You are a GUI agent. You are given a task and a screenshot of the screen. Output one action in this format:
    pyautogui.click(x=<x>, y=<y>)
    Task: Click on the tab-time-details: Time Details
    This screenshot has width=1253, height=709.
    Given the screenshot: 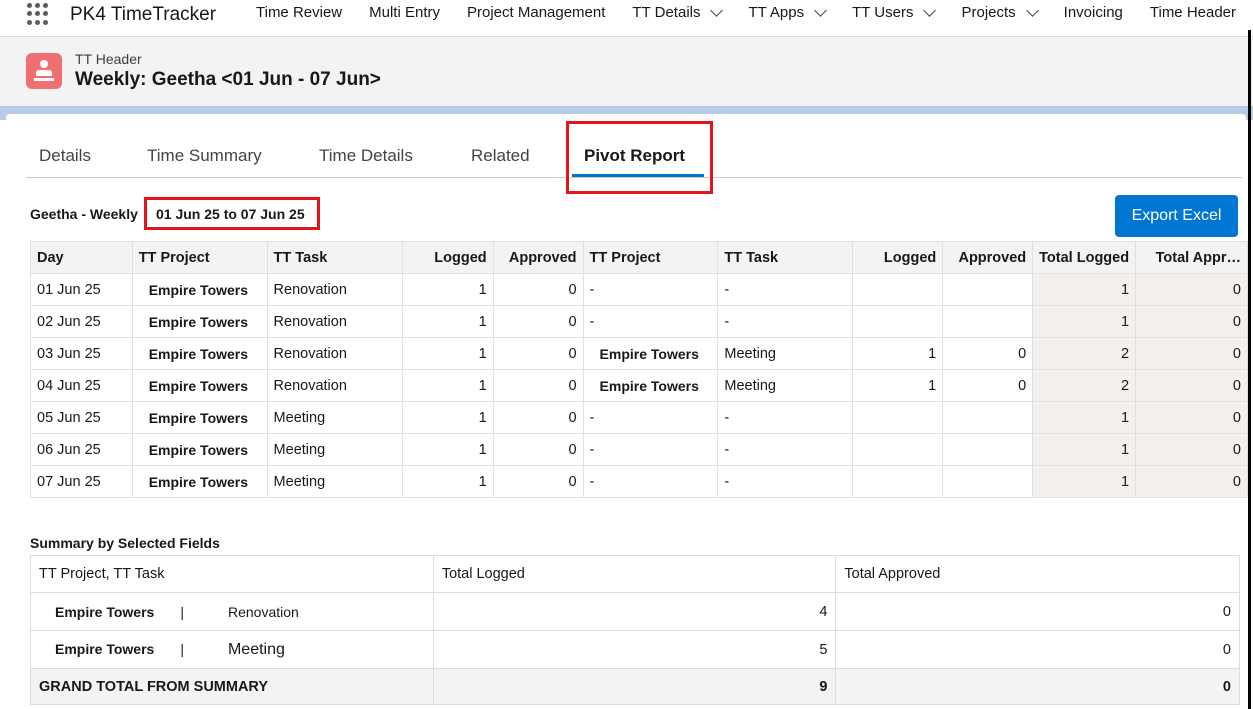 What is the action you would take?
    pyautogui.click(x=366, y=156)
    